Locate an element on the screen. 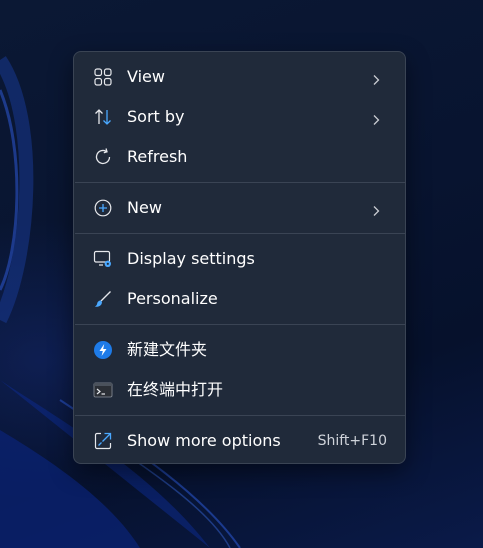  grid-icon is located at coordinates (103, 77).